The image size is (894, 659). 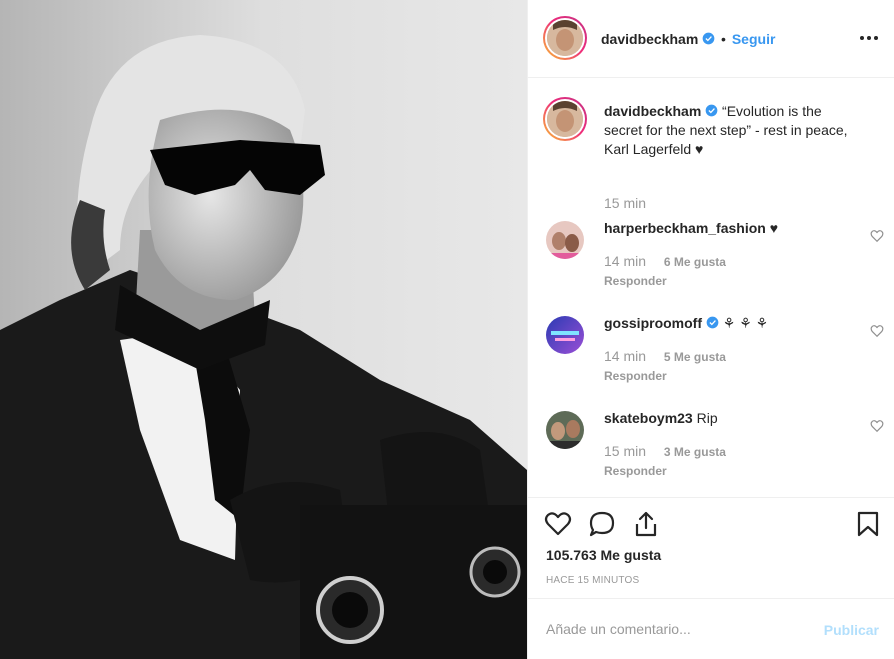 I want to click on caption-avatar, so click(x=565, y=119).